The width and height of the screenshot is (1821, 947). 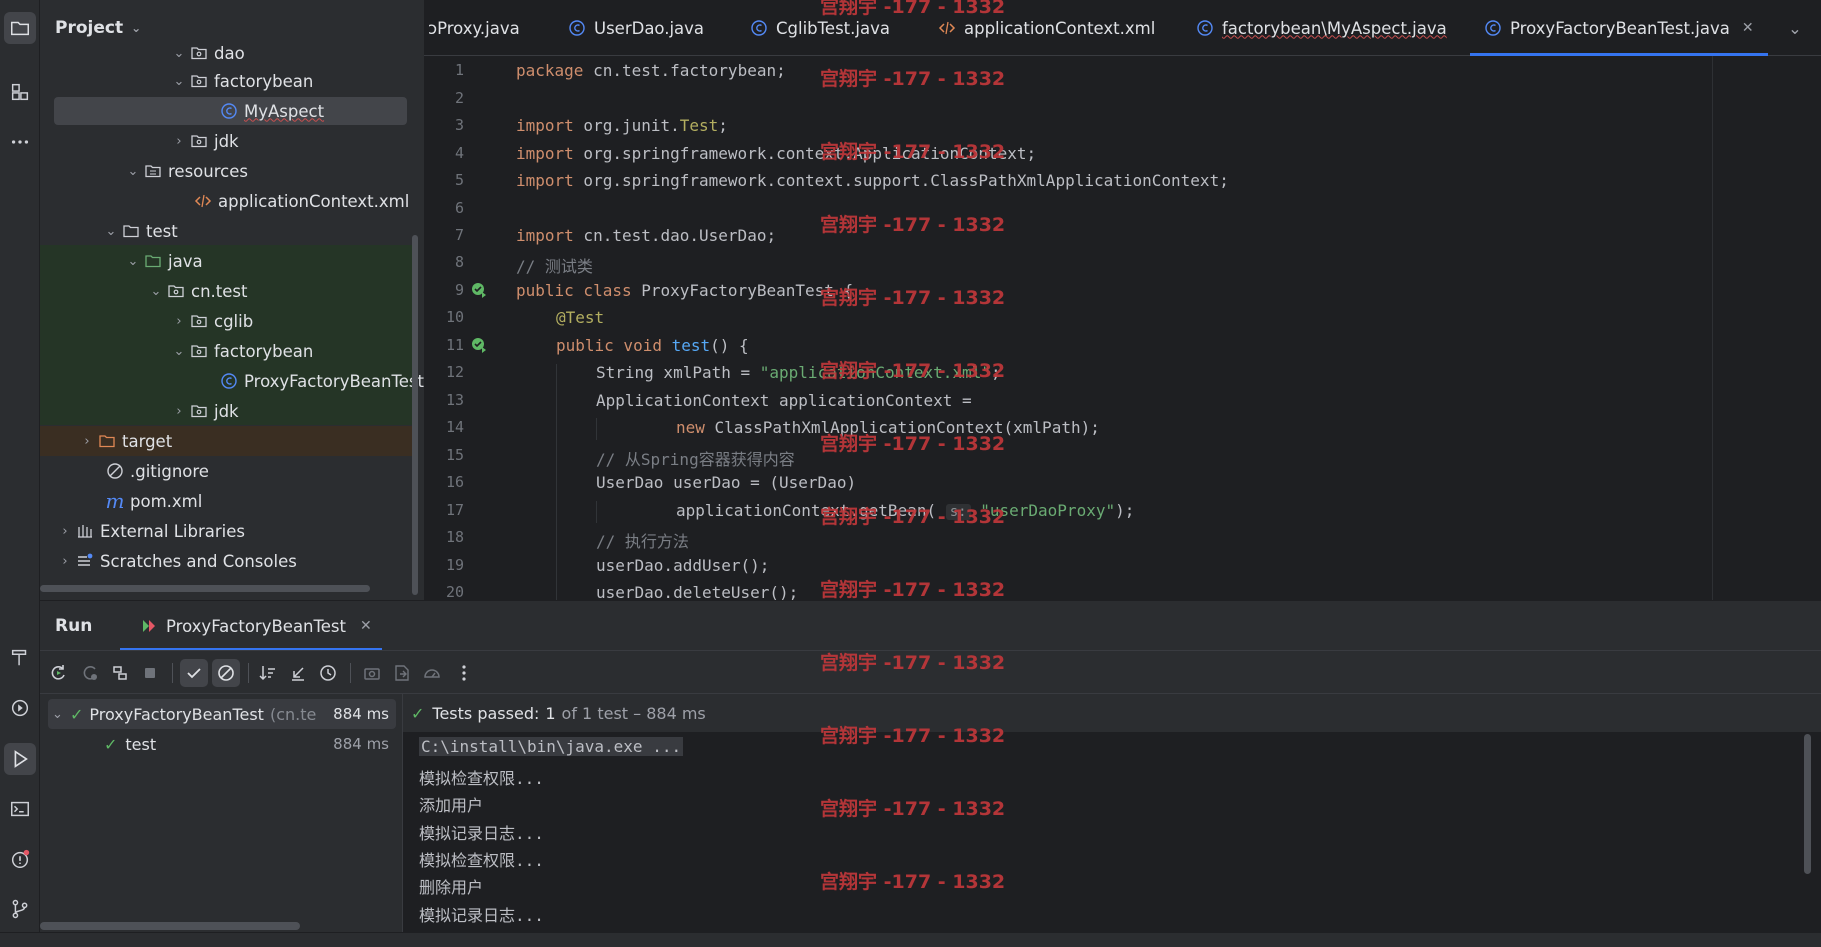 I want to click on tree-item-proxyfactorybeantest: ProxyFactoryBeanTest, so click(x=232, y=381).